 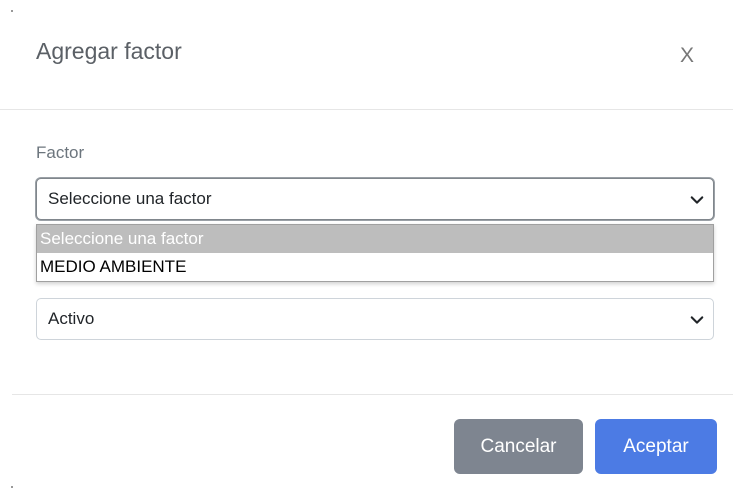 What do you see at coordinates (60, 152) in the screenshot?
I see `factor-label: Factor` at bounding box center [60, 152].